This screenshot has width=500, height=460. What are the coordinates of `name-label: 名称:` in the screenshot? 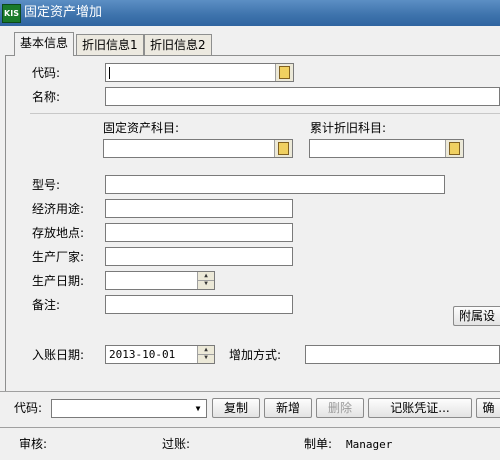 It's located at (46, 97).